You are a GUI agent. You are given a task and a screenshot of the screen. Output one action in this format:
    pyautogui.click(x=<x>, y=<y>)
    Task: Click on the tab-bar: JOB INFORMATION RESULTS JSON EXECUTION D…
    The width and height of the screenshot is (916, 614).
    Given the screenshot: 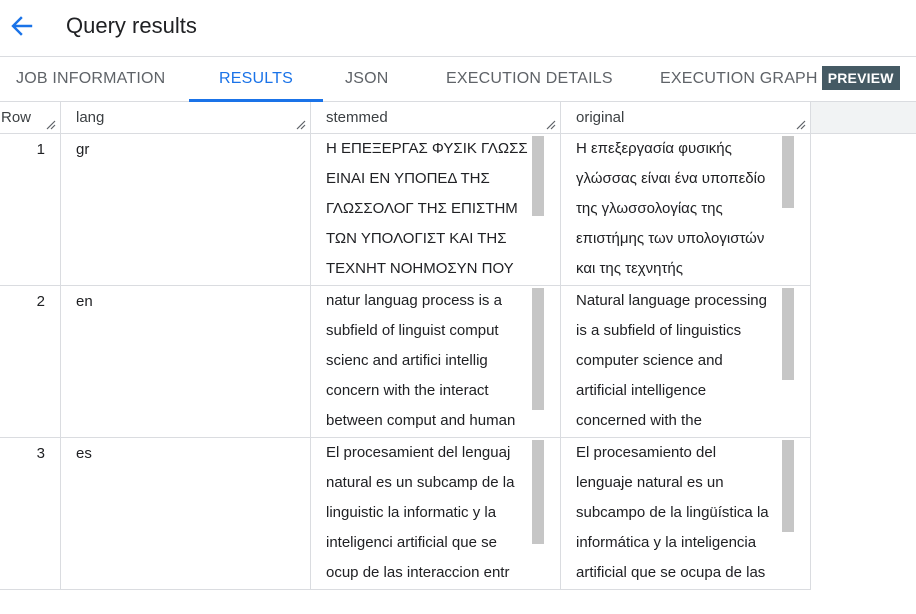 What is the action you would take?
    pyautogui.click(x=458, y=79)
    